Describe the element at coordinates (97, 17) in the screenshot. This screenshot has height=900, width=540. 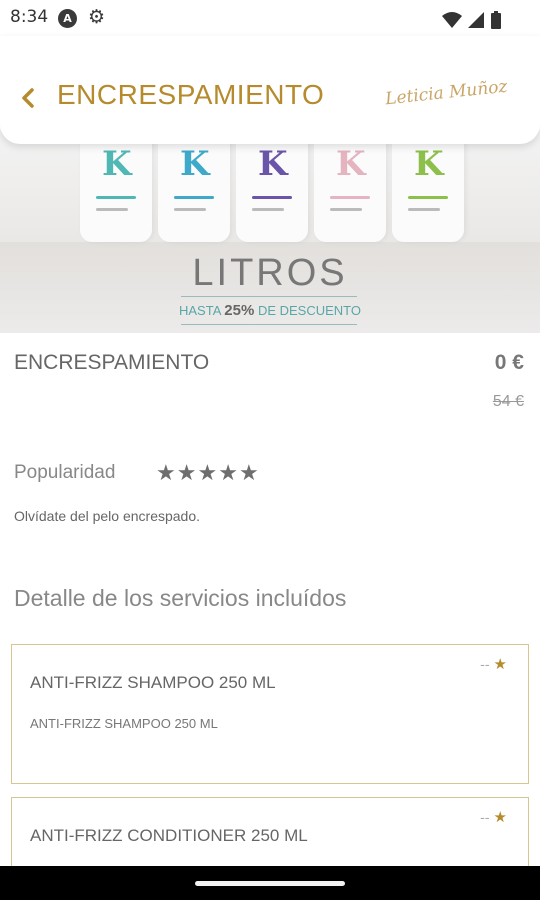
I see `gear-icon: ⚙` at that location.